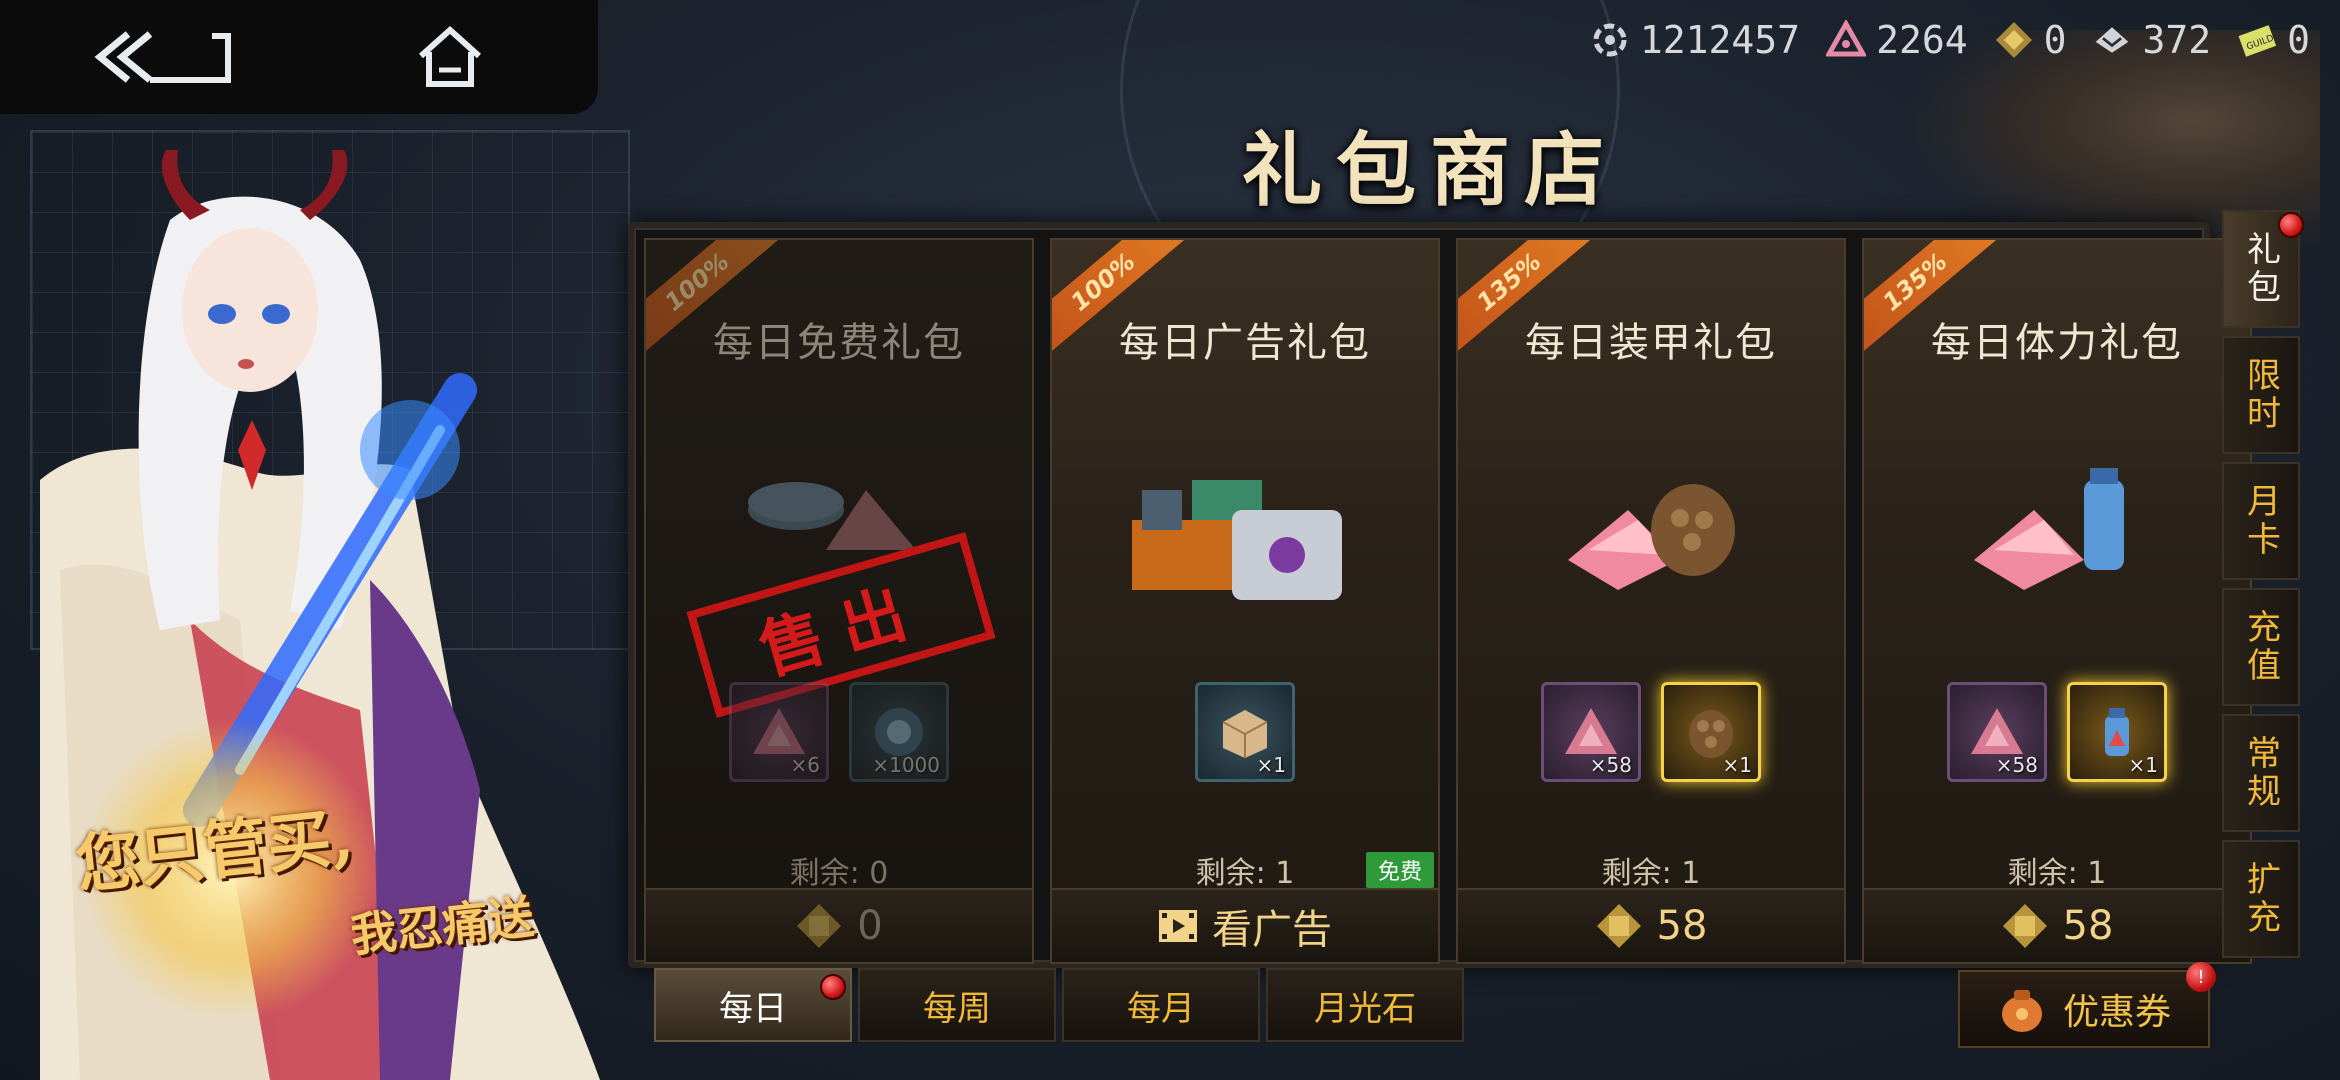 This screenshot has width=2340, height=1080. I want to click on item-quantity: ×1000, so click(906, 765).